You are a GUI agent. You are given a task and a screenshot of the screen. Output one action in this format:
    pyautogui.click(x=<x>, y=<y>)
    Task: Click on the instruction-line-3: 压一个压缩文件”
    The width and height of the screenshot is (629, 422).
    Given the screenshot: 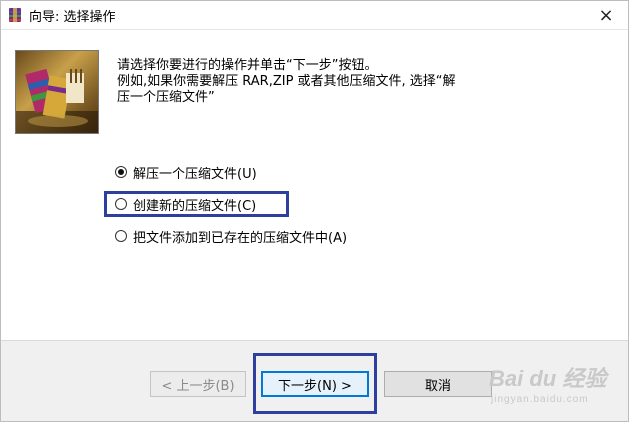 What is the action you would take?
    pyautogui.click(x=166, y=97)
    